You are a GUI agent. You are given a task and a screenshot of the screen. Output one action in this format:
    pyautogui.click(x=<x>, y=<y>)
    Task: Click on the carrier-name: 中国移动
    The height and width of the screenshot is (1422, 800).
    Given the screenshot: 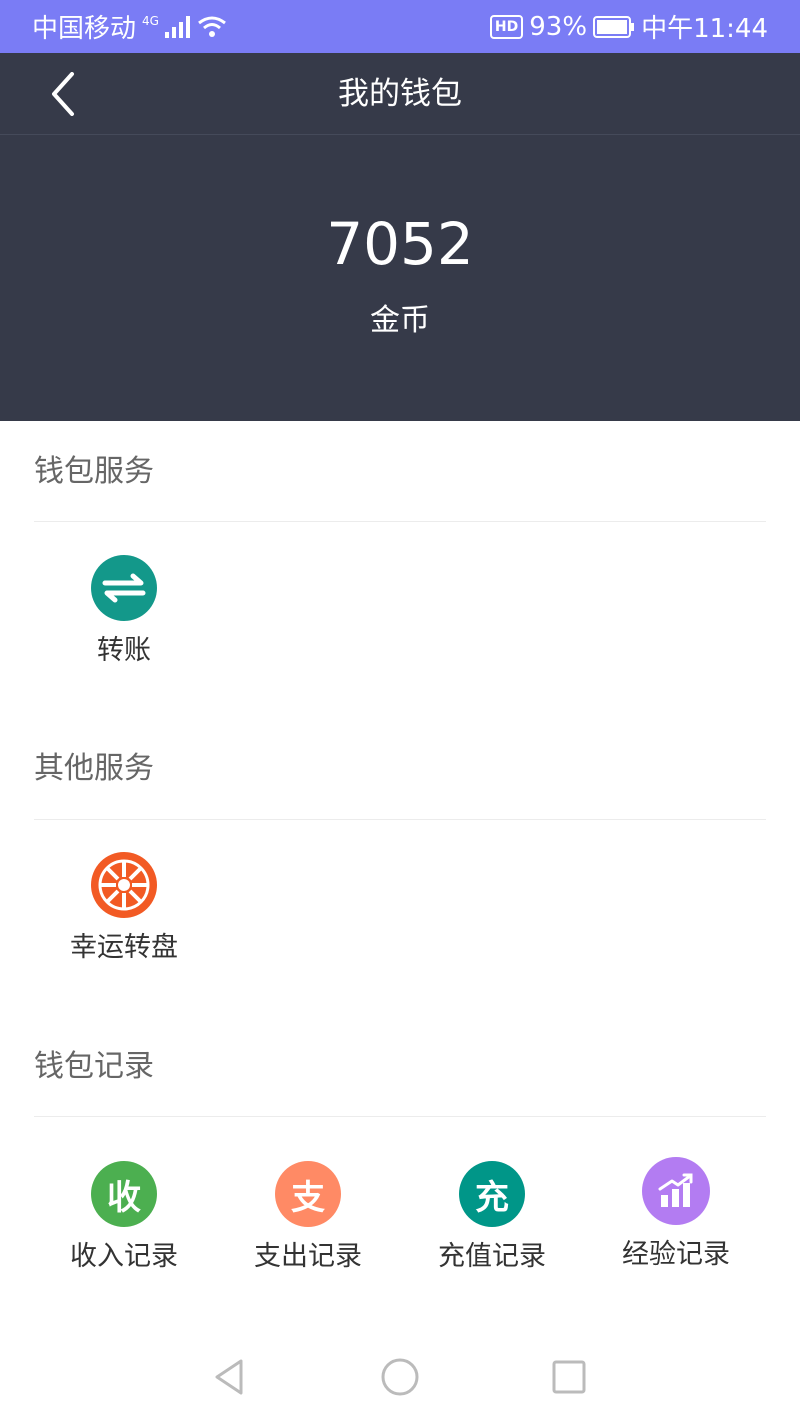 What is the action you would take?
    pyautogui.click(x=84, y=29)
    